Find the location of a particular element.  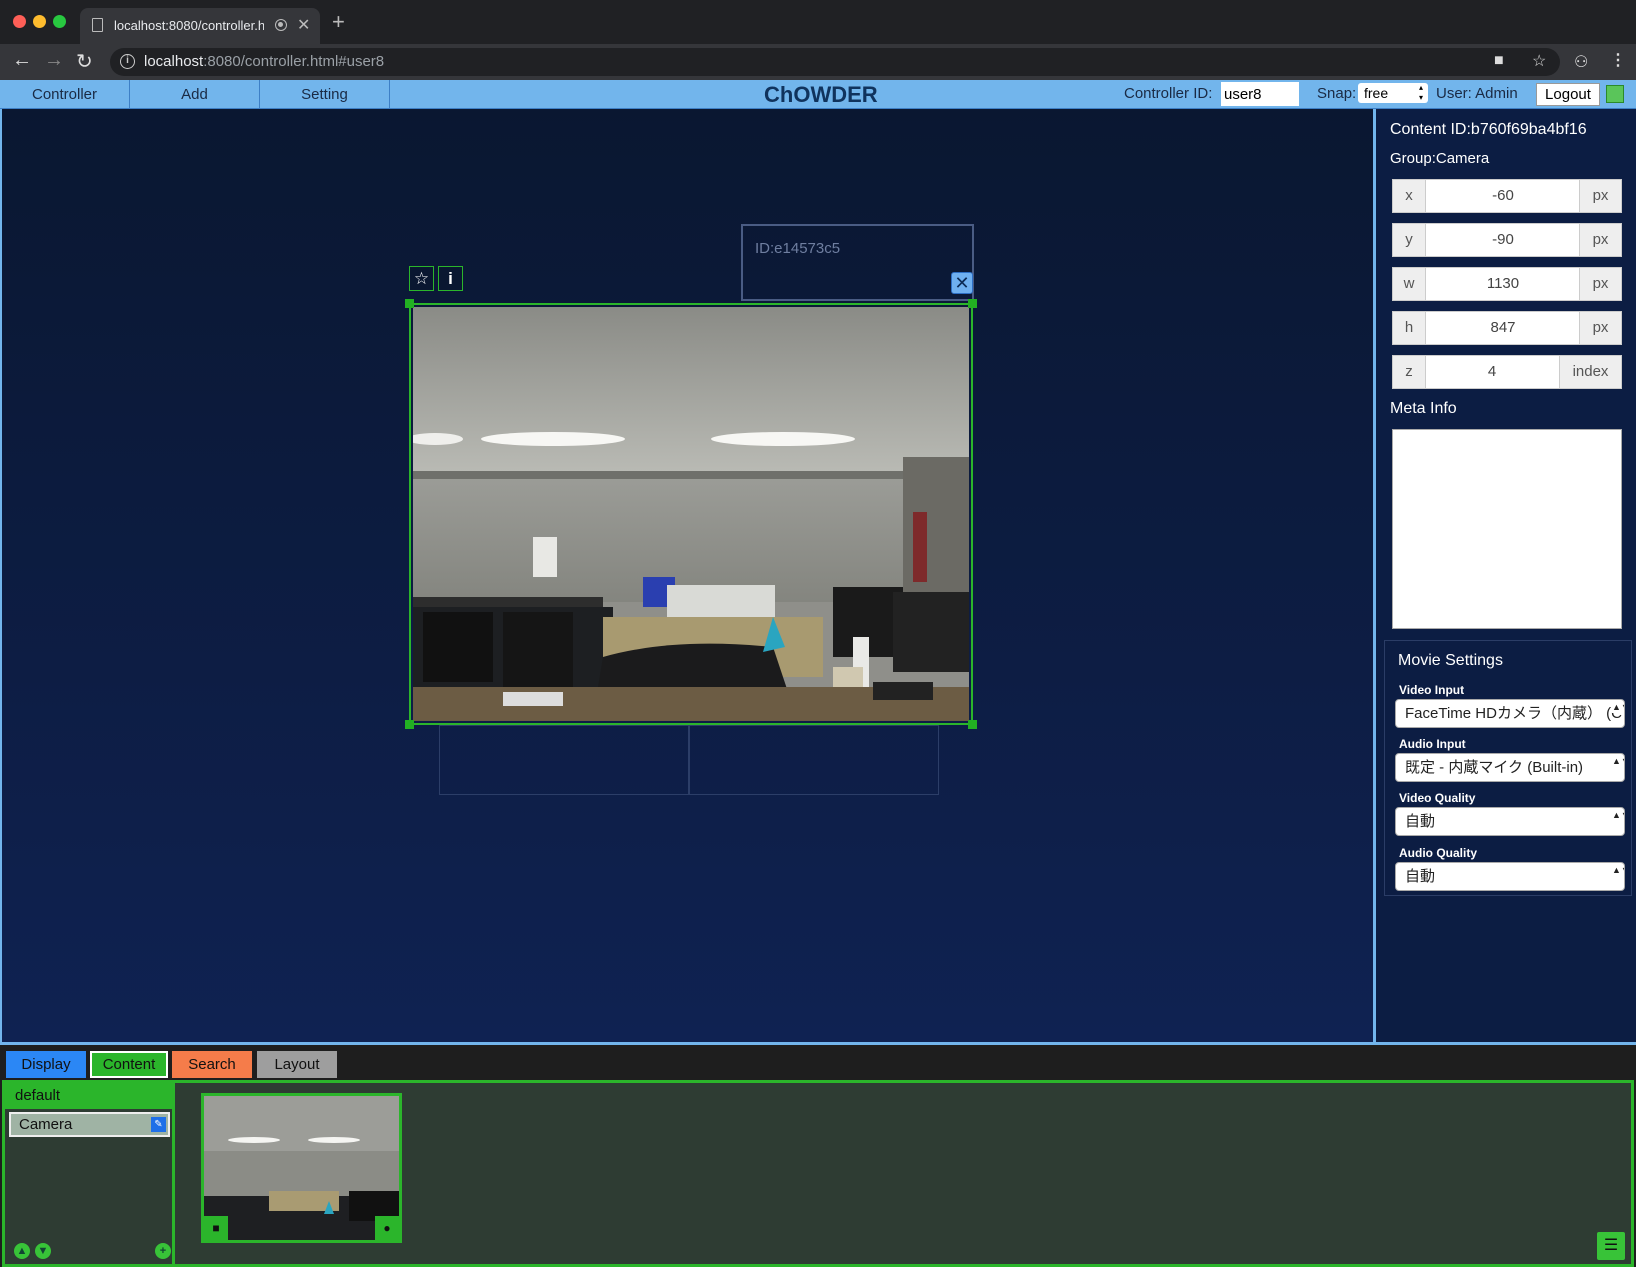

site-info-icon: i is located at coordinates (127, 61).